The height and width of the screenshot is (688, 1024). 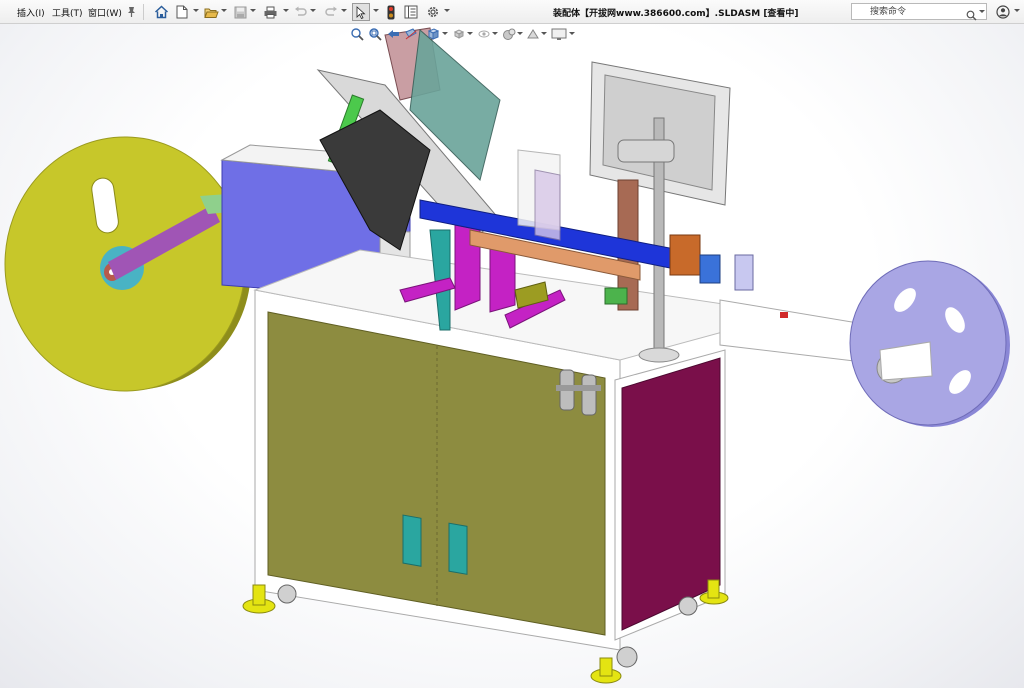 I want to click on display-style-icon, so click(x=459, y=35).